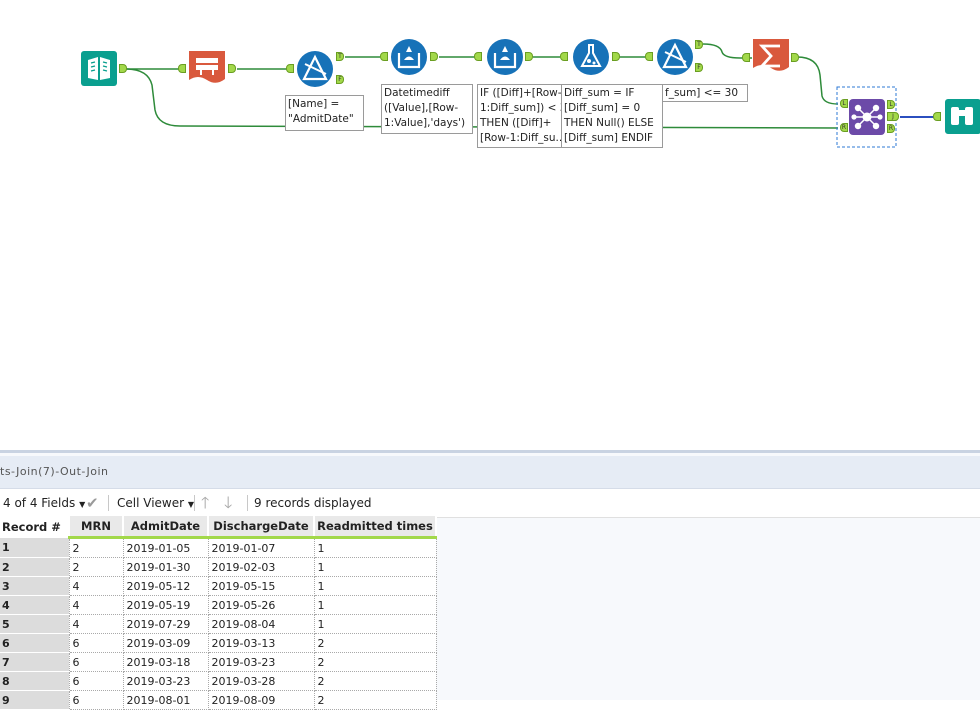 The height and width of the screenshot is (710, 980). Describe the element at coordinates (232, 68) in the screenshot. I see `crosstab-output-anchor` at that location.